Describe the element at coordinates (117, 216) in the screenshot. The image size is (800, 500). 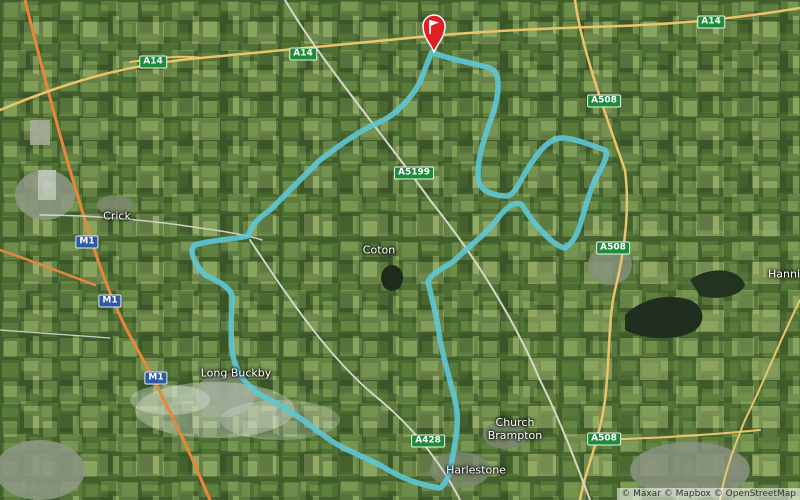
I see `place-label-crick: Crick` at that location.